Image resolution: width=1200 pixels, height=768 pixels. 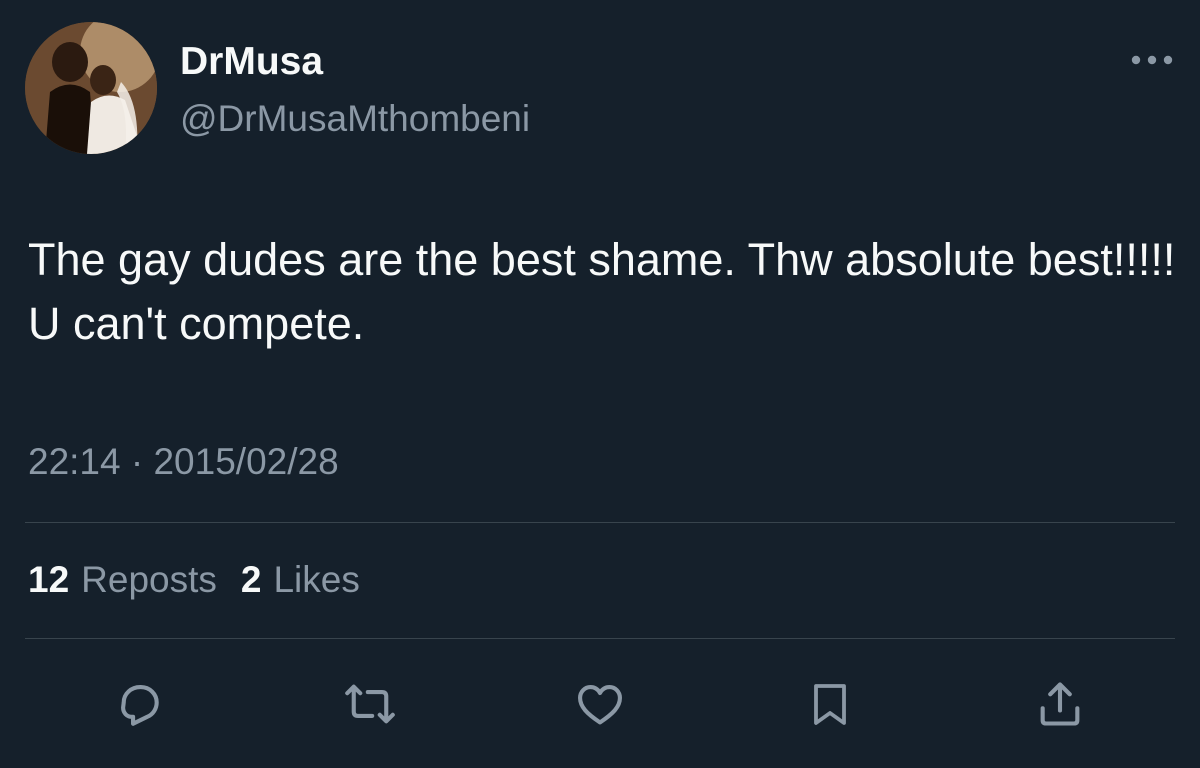 I want to click on reply-button, so click(x=140, y=704).